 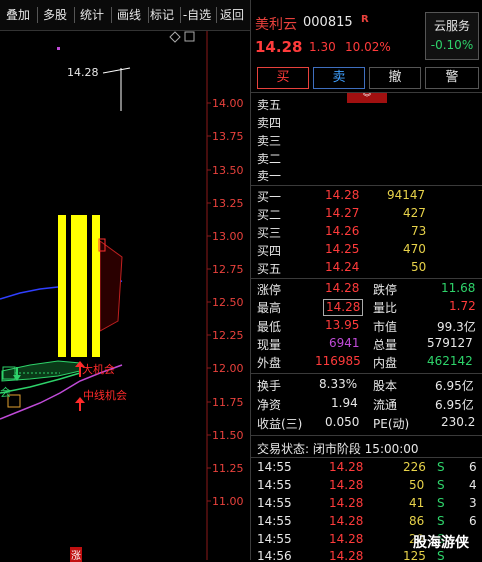 What do you see at coordinates (269, 159) in the screenshot?
I see `sell-level-label: 卖二` at bounding box center [269, 159].